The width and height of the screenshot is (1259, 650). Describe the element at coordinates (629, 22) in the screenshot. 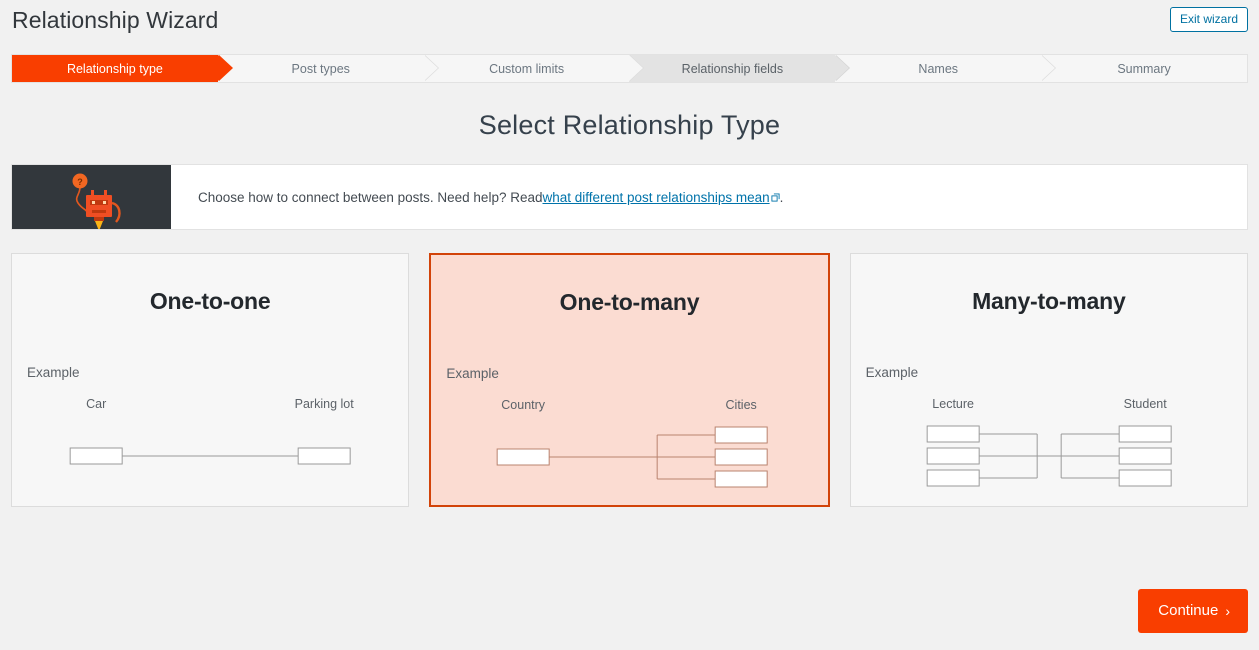

I see `top-bar: Relationship Wizard Exit wizard` at that location.